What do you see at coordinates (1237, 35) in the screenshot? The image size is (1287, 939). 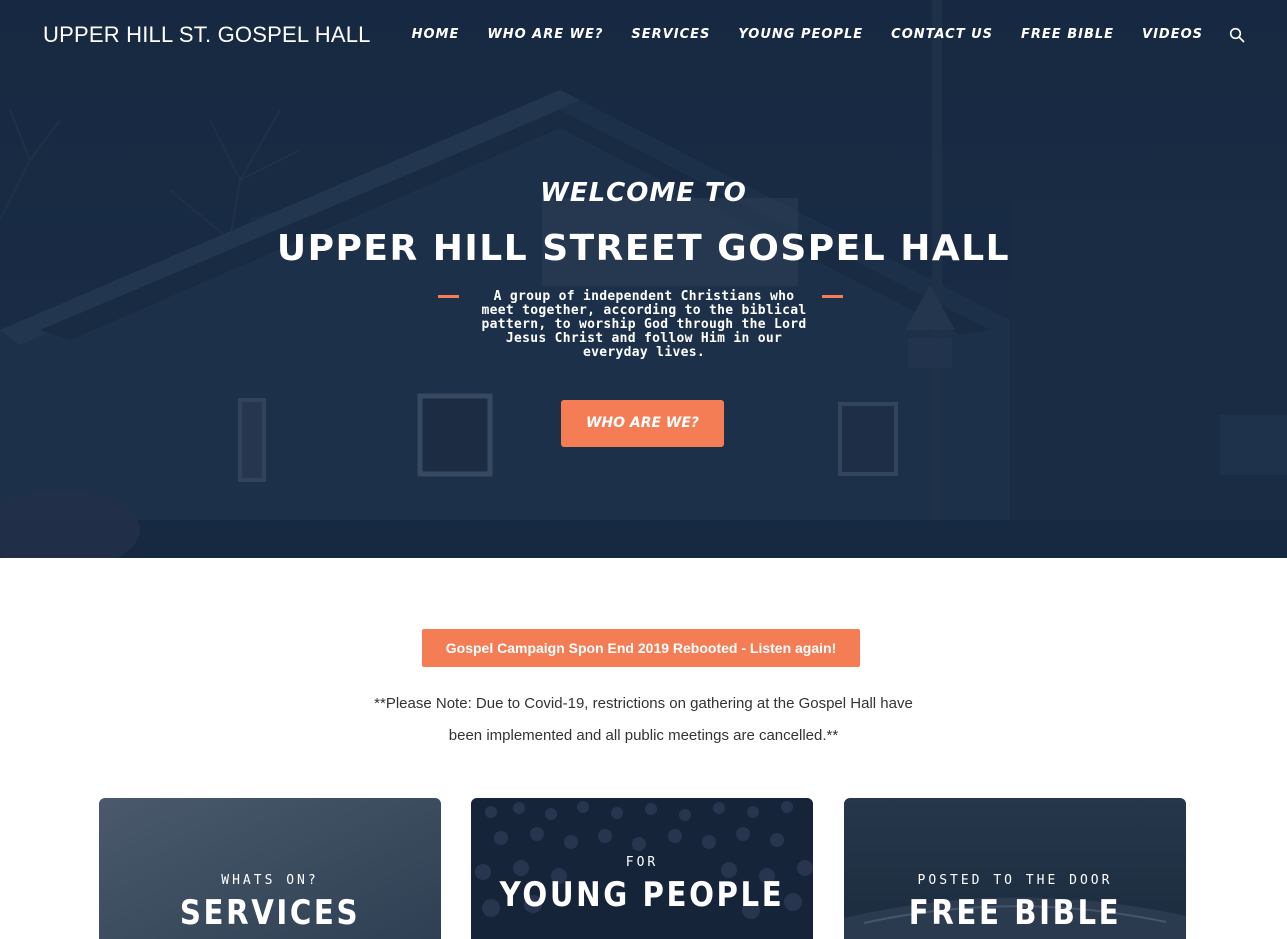 I see `search-icon` at bounding box center [1237, 35].